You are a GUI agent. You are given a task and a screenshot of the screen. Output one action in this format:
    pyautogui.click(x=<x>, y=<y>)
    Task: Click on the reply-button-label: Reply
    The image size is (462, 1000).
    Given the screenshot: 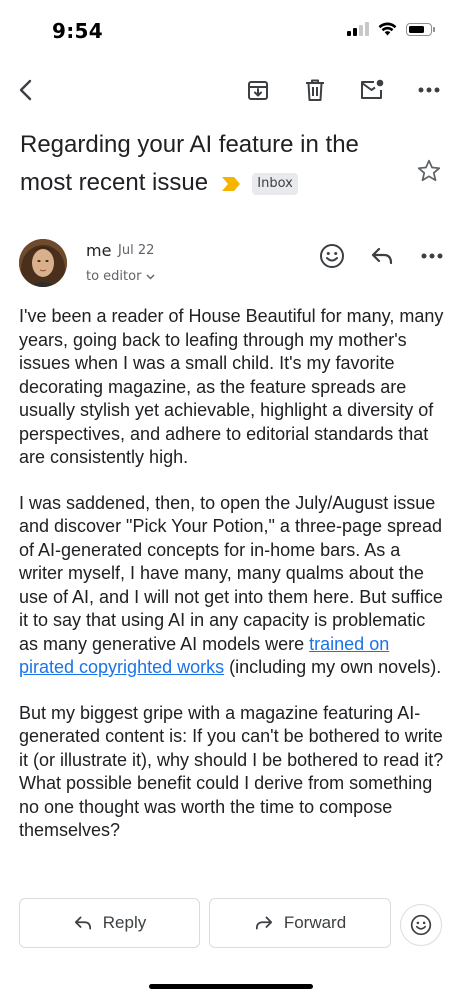 What is the action you would take?
    pyautogui.click(x=124, y=922)
    